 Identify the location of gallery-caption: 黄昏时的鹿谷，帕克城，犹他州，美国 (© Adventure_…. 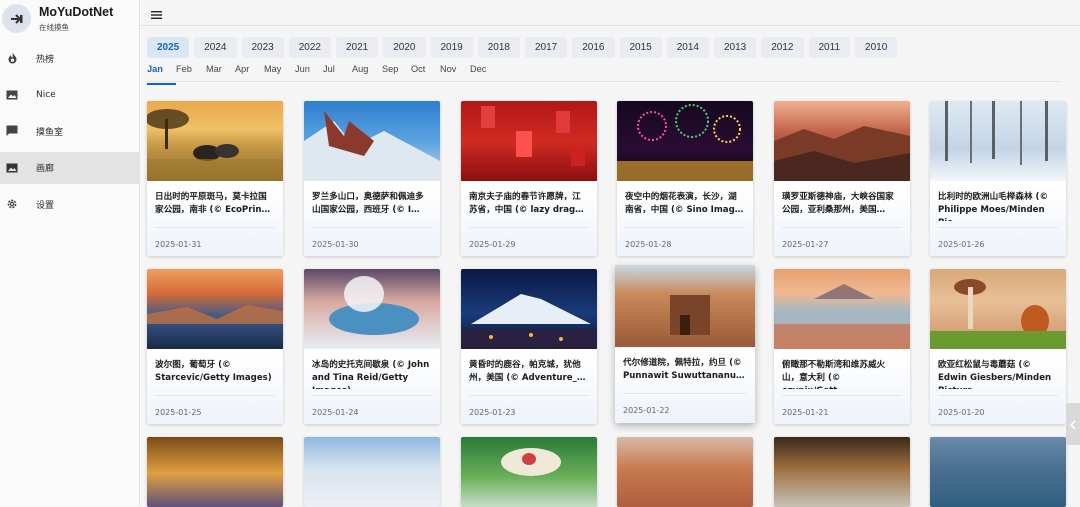
(527, 371).